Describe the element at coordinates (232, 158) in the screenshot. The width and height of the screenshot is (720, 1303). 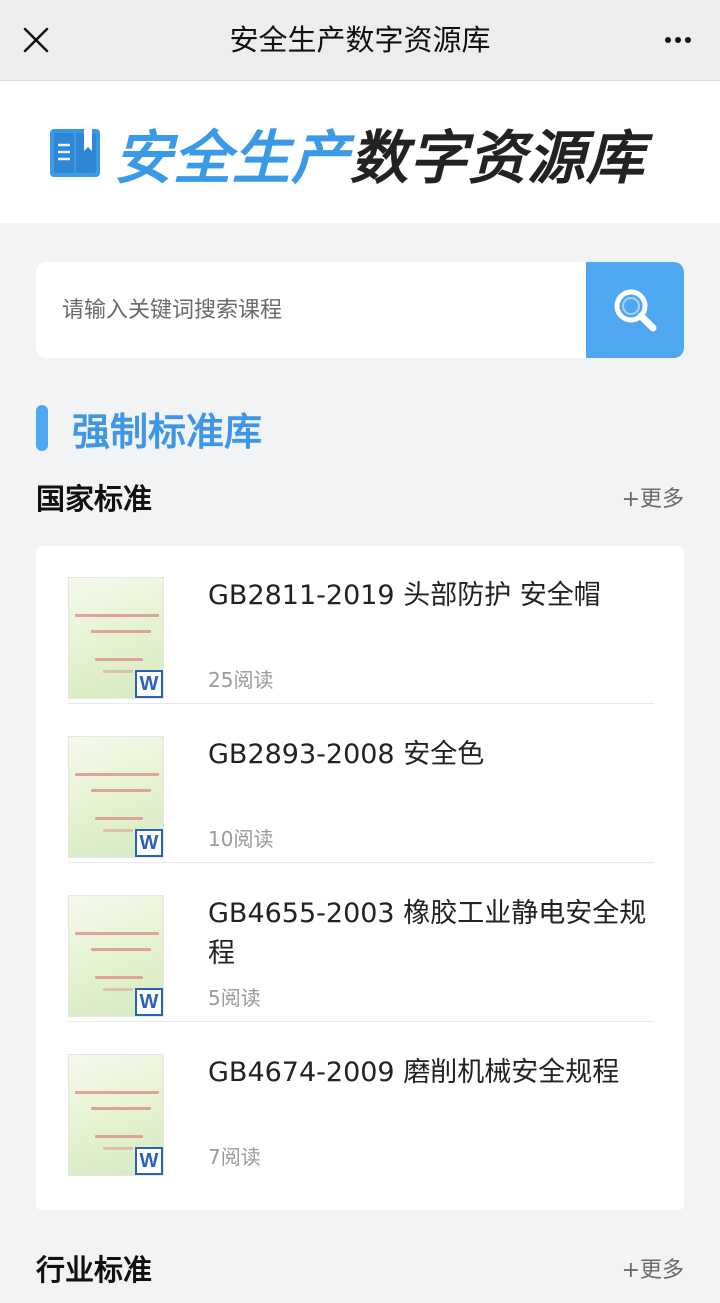
I see `logo-text-primary: 安全生产` at that location.